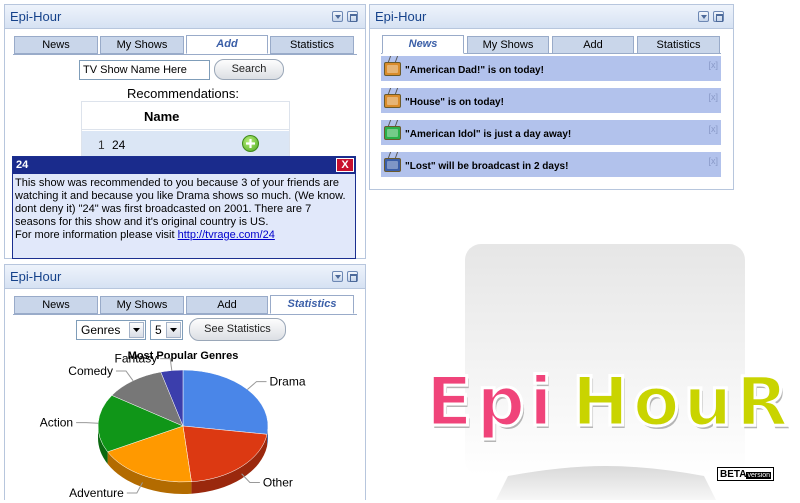 Image resolution: width=800 pixels, height=503 pixels. I want to click on stats-widget-header: Epi-Hour, so click(185, 277).